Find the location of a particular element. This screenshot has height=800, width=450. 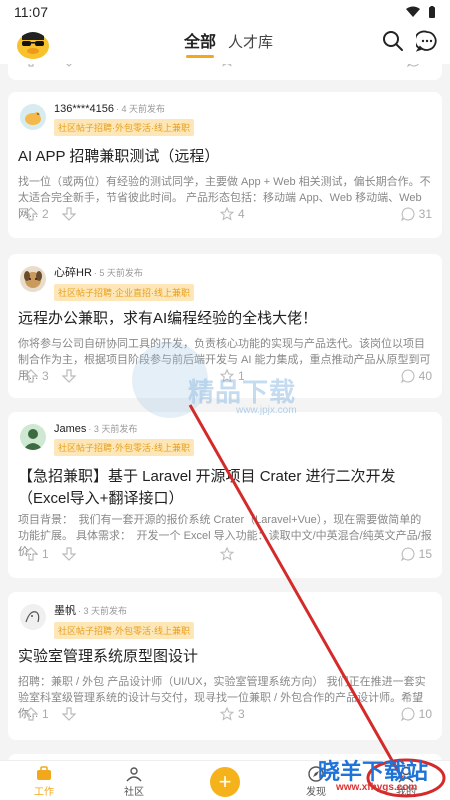

briefcase-icon is located at coordinates (44, 773).